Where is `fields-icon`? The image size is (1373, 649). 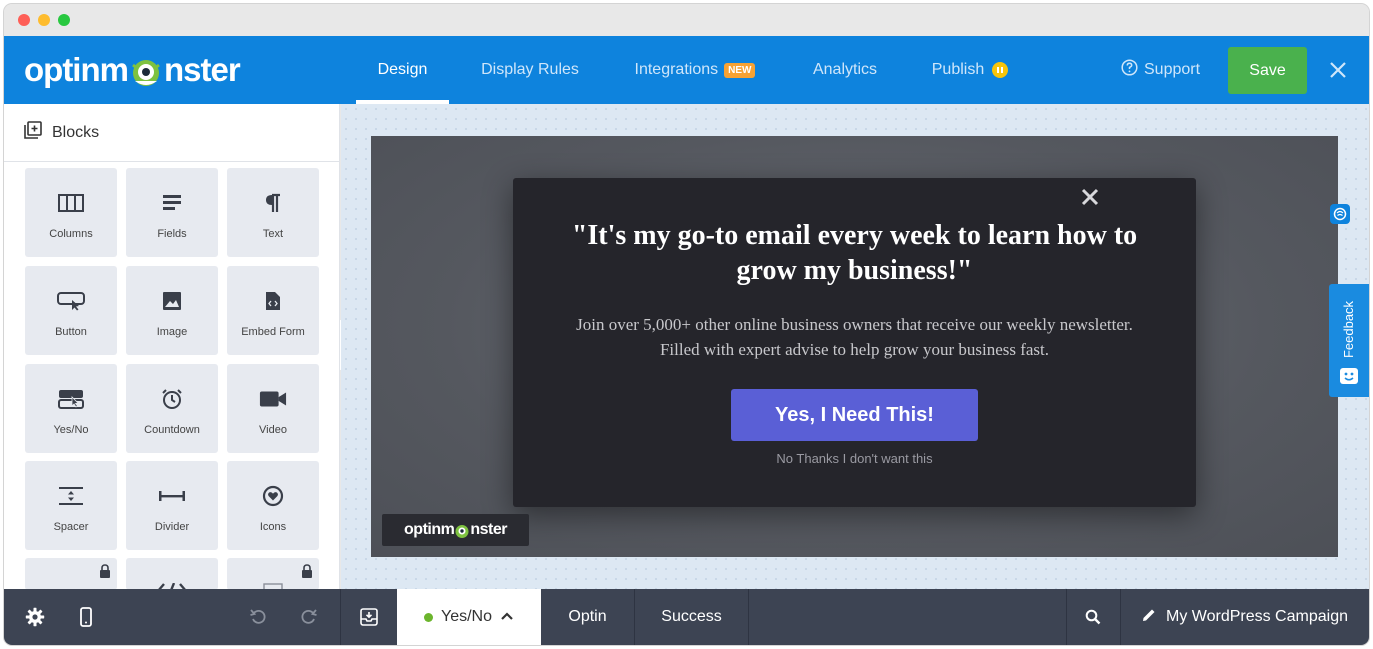 fields-icon is located at coordinates (172, 203).